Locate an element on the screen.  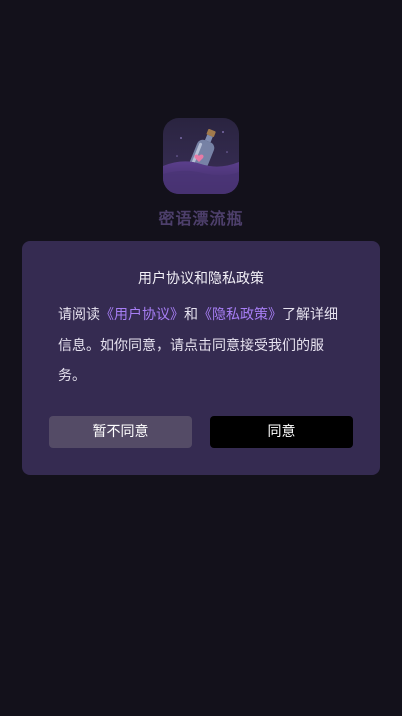
dialog-title: 用户协议和隐私政策 is located at coordinates (201, 279).